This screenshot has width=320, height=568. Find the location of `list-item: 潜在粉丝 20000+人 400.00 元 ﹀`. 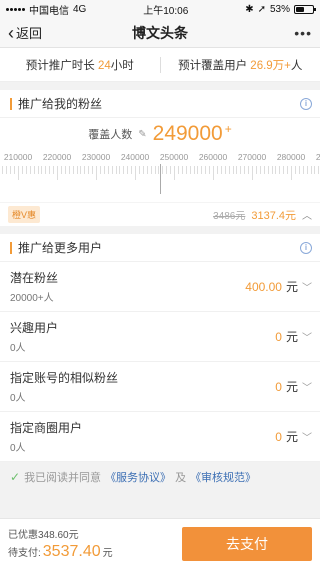

list-item: 潜在粉丝 20000+人 400.00 元 ﹀ is located at coordinates (160, 287).